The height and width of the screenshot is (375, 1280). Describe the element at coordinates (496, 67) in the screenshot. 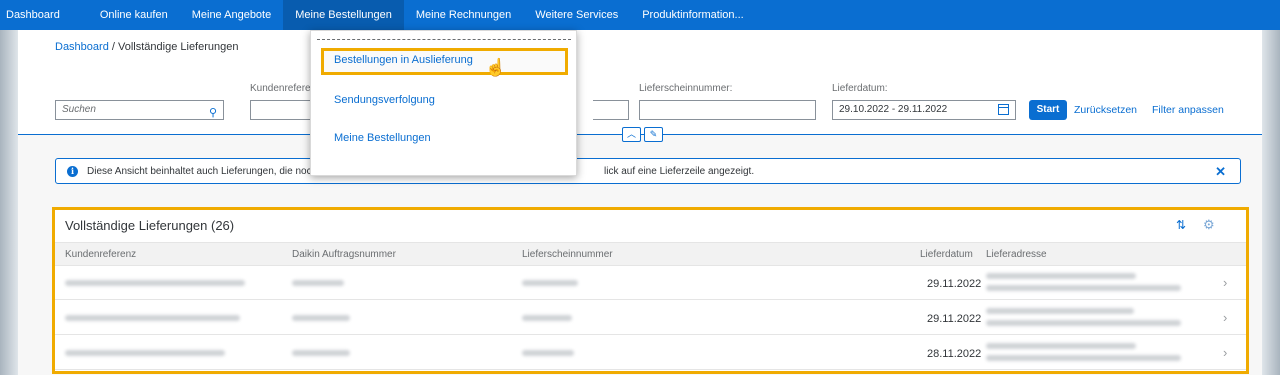

I see `hand-cursor-icon: ☝` at that location.